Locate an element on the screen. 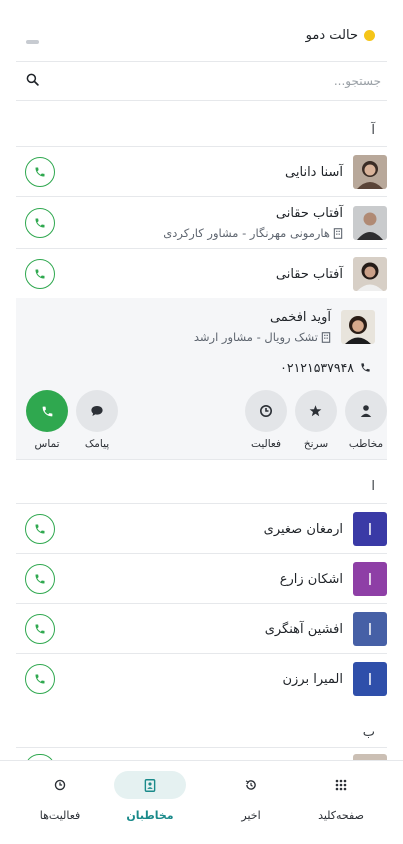  history-icon is located at coordinates (251, 785).